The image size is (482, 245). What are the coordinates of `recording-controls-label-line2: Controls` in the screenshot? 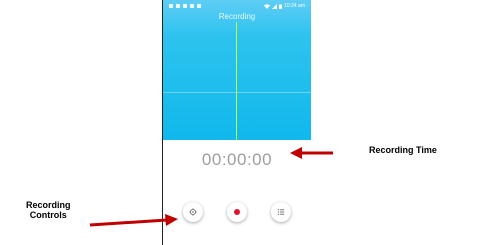 It's located at (48, 215).